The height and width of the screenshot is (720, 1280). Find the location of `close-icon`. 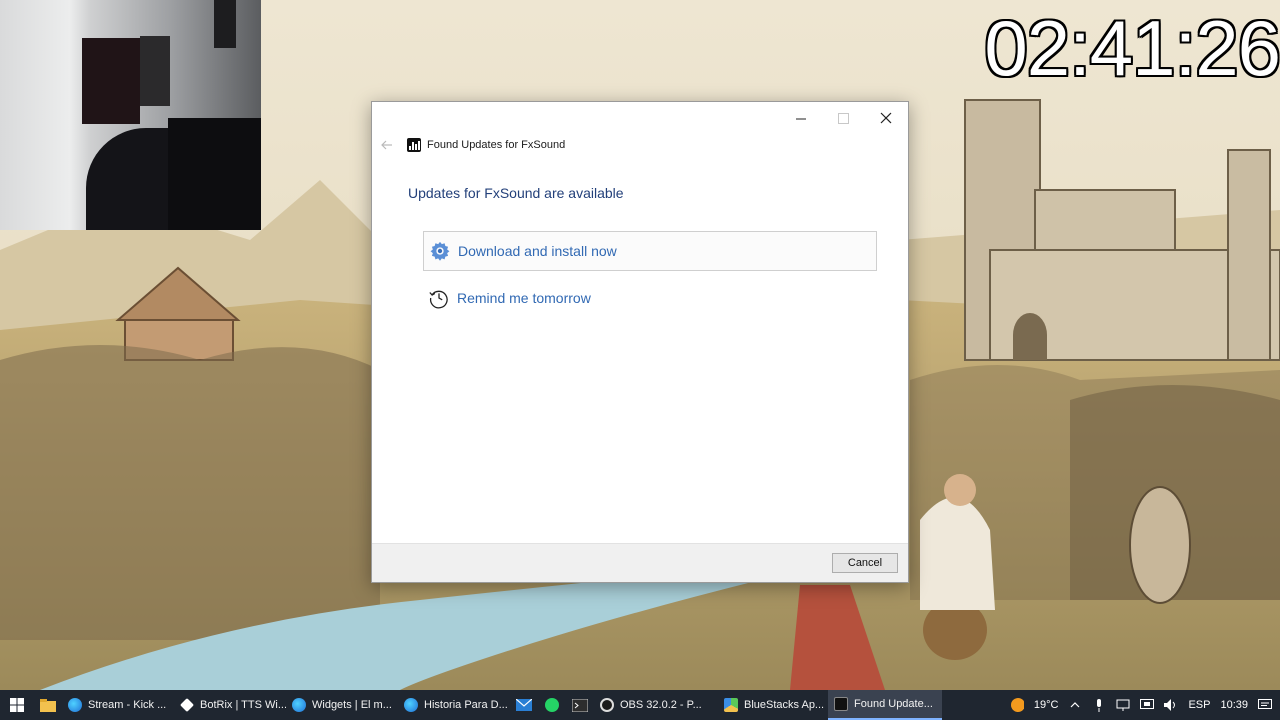

close-icon is located at coordinates (886, 118).